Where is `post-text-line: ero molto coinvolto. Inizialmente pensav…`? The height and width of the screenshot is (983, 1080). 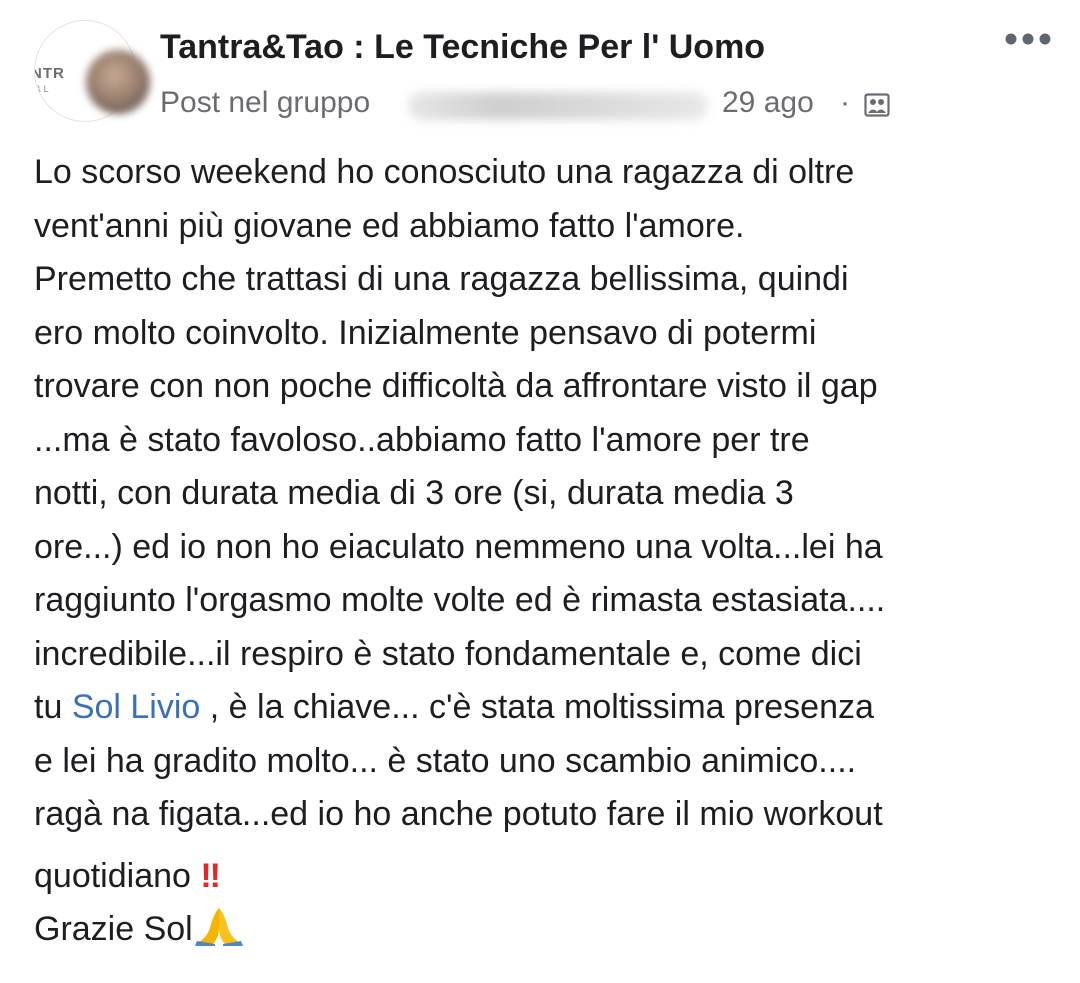
post-text-line: ero molto coinvolto. Inizialmente pensav… is located at coordinates (425, 332).